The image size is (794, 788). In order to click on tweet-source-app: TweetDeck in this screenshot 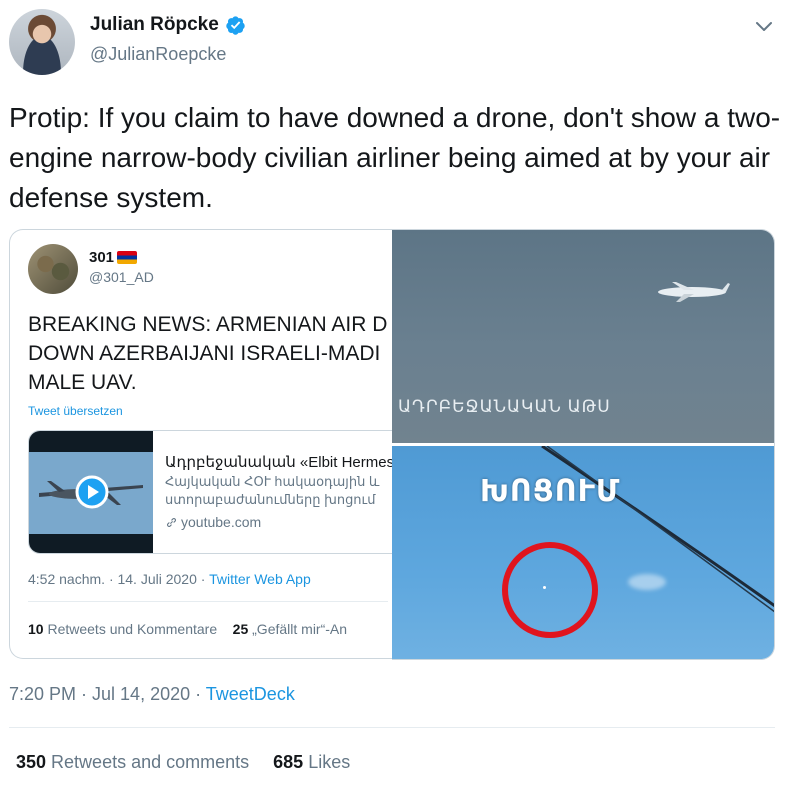, I will do `click(250, 694)`.